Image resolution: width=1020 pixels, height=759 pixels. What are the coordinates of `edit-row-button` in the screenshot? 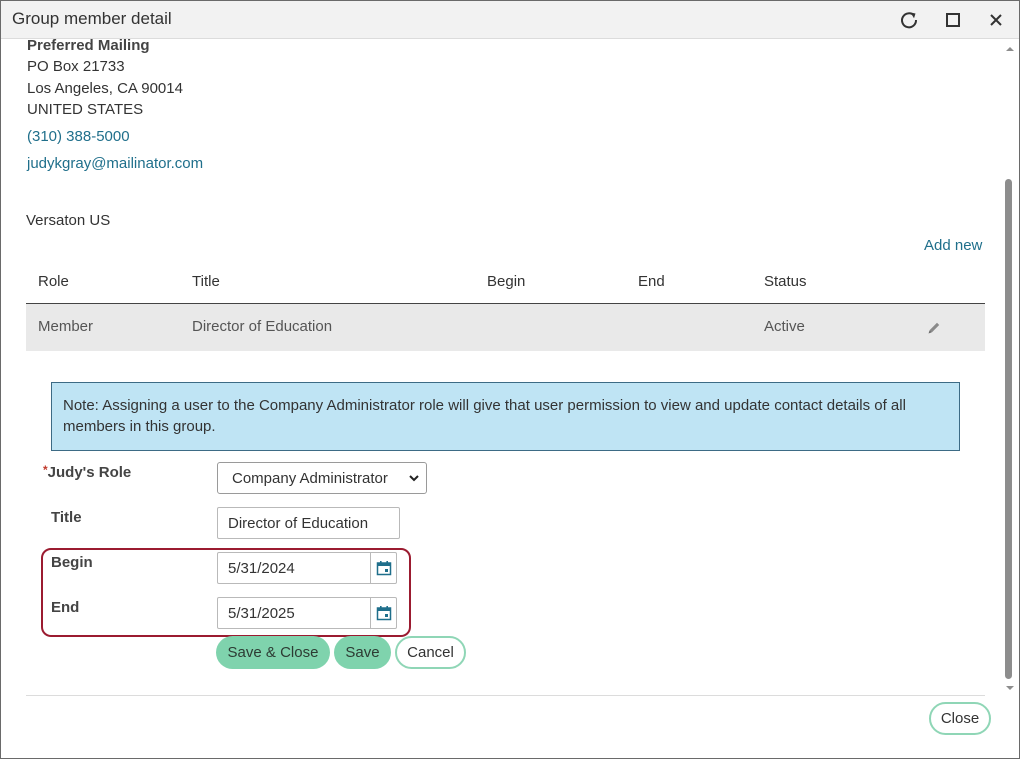 It's located at (934, 330).